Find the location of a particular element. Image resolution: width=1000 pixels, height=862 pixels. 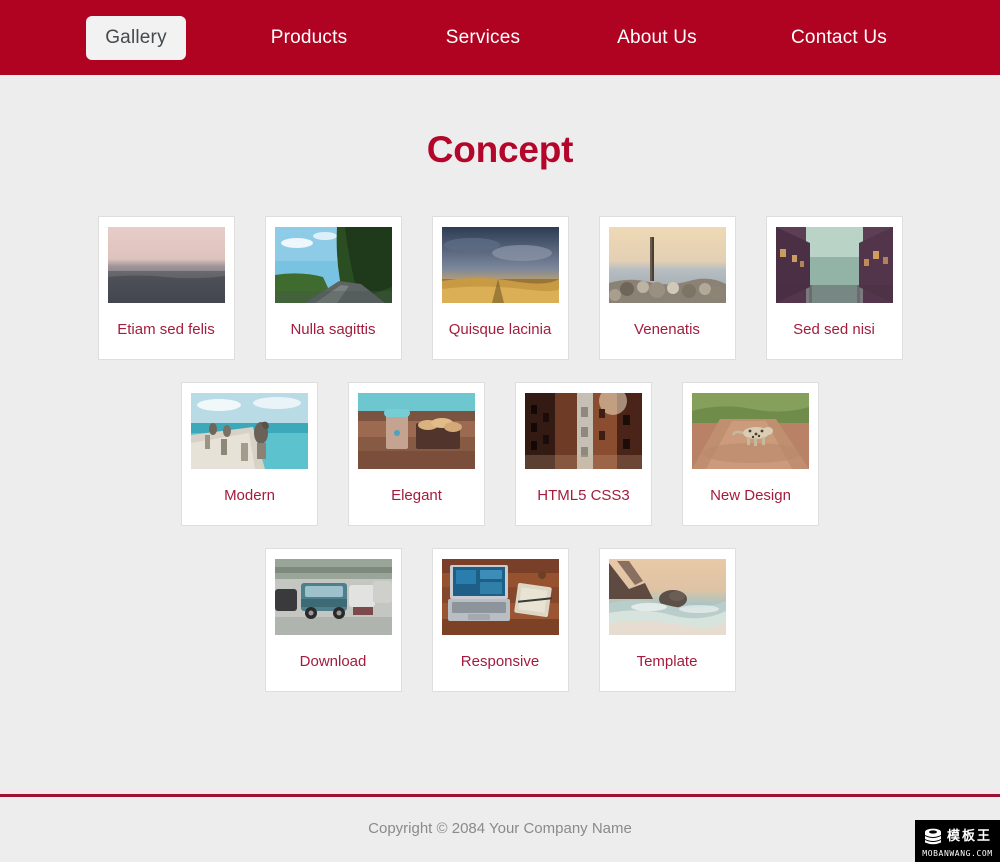

gallery-card: Nulla sagittis is located at coordinates (333, 288).